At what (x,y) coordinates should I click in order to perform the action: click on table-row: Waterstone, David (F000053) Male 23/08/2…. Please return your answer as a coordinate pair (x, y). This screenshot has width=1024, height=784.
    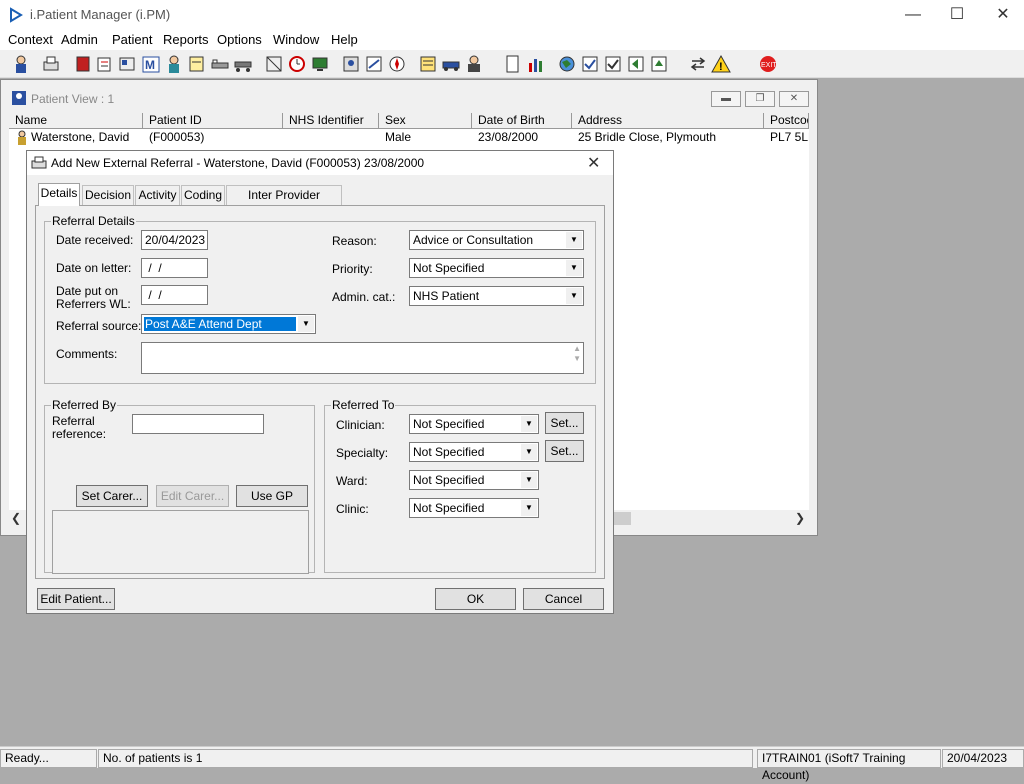
    Looking at the image, I should click on (409, 137).